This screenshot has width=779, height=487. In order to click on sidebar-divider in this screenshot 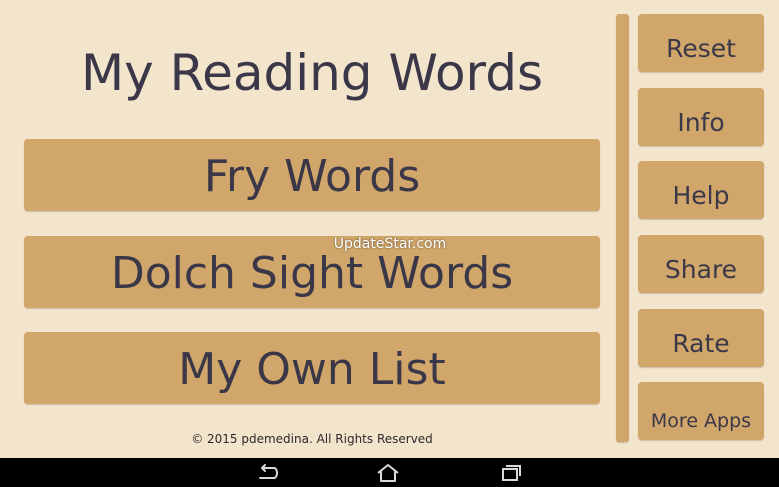, I will do `click(622, 228)`.